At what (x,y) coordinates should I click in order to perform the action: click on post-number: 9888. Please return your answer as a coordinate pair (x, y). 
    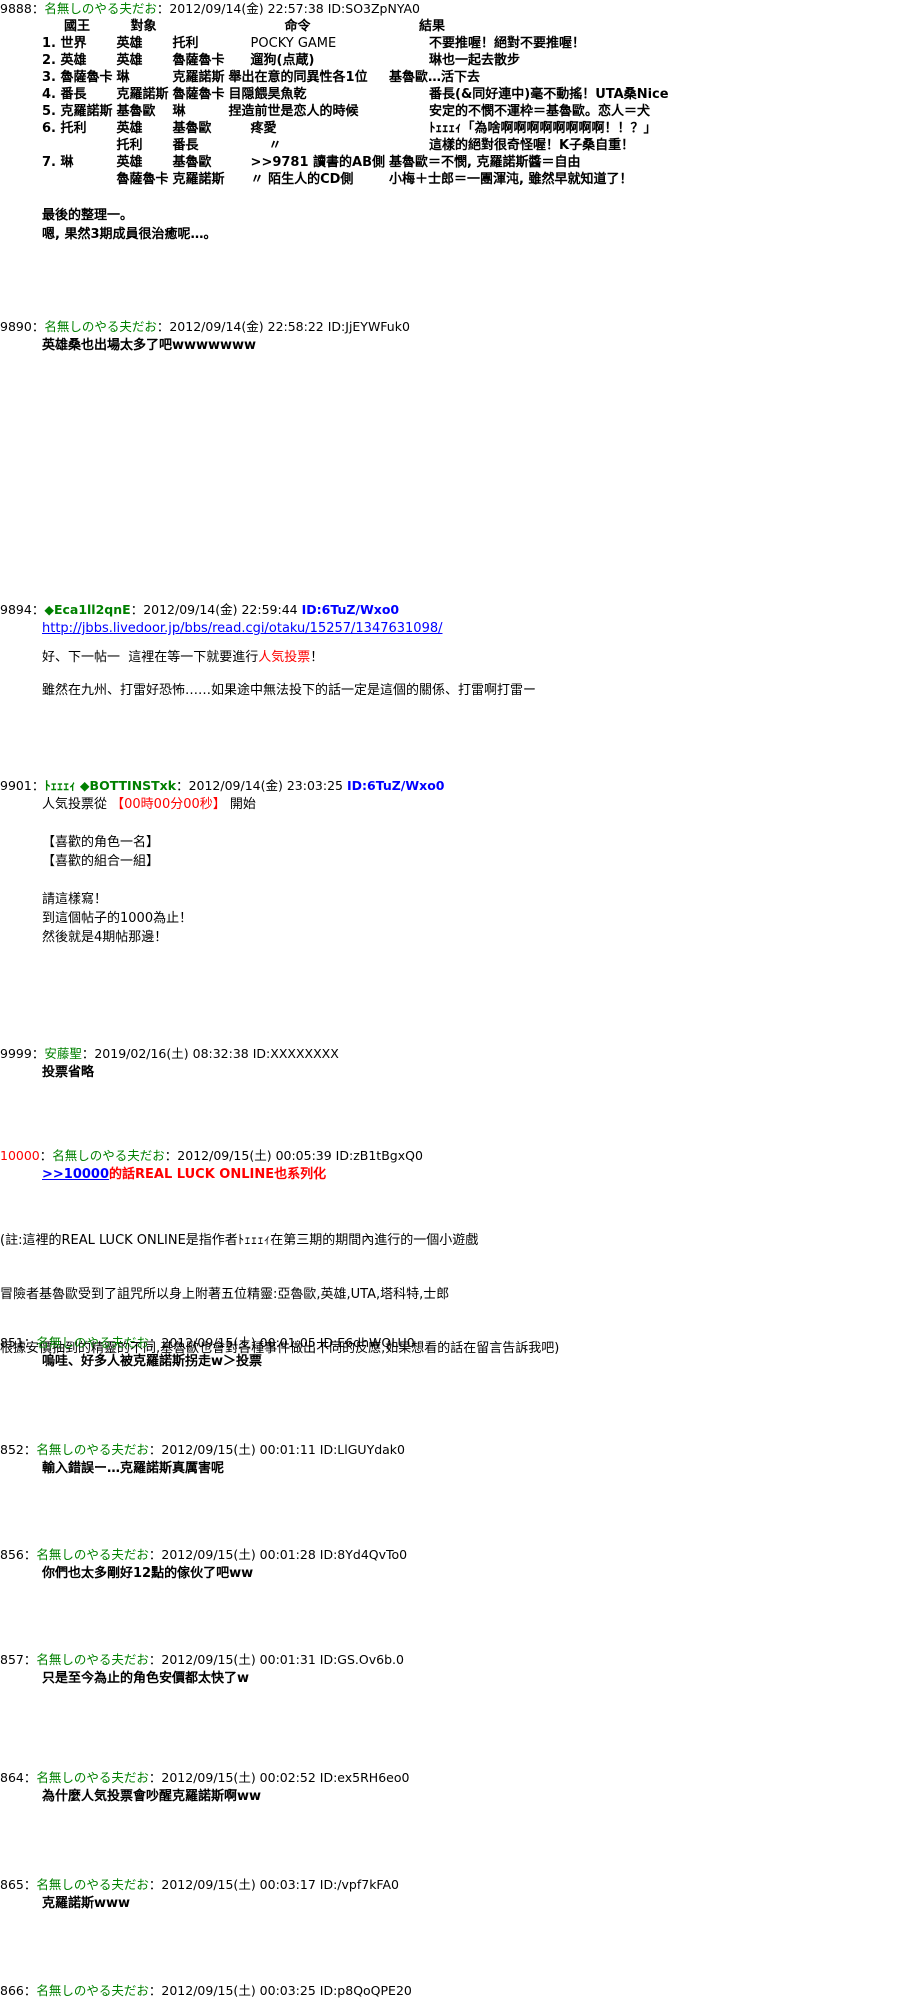
    Looking at the image, I should click on (16, 8).